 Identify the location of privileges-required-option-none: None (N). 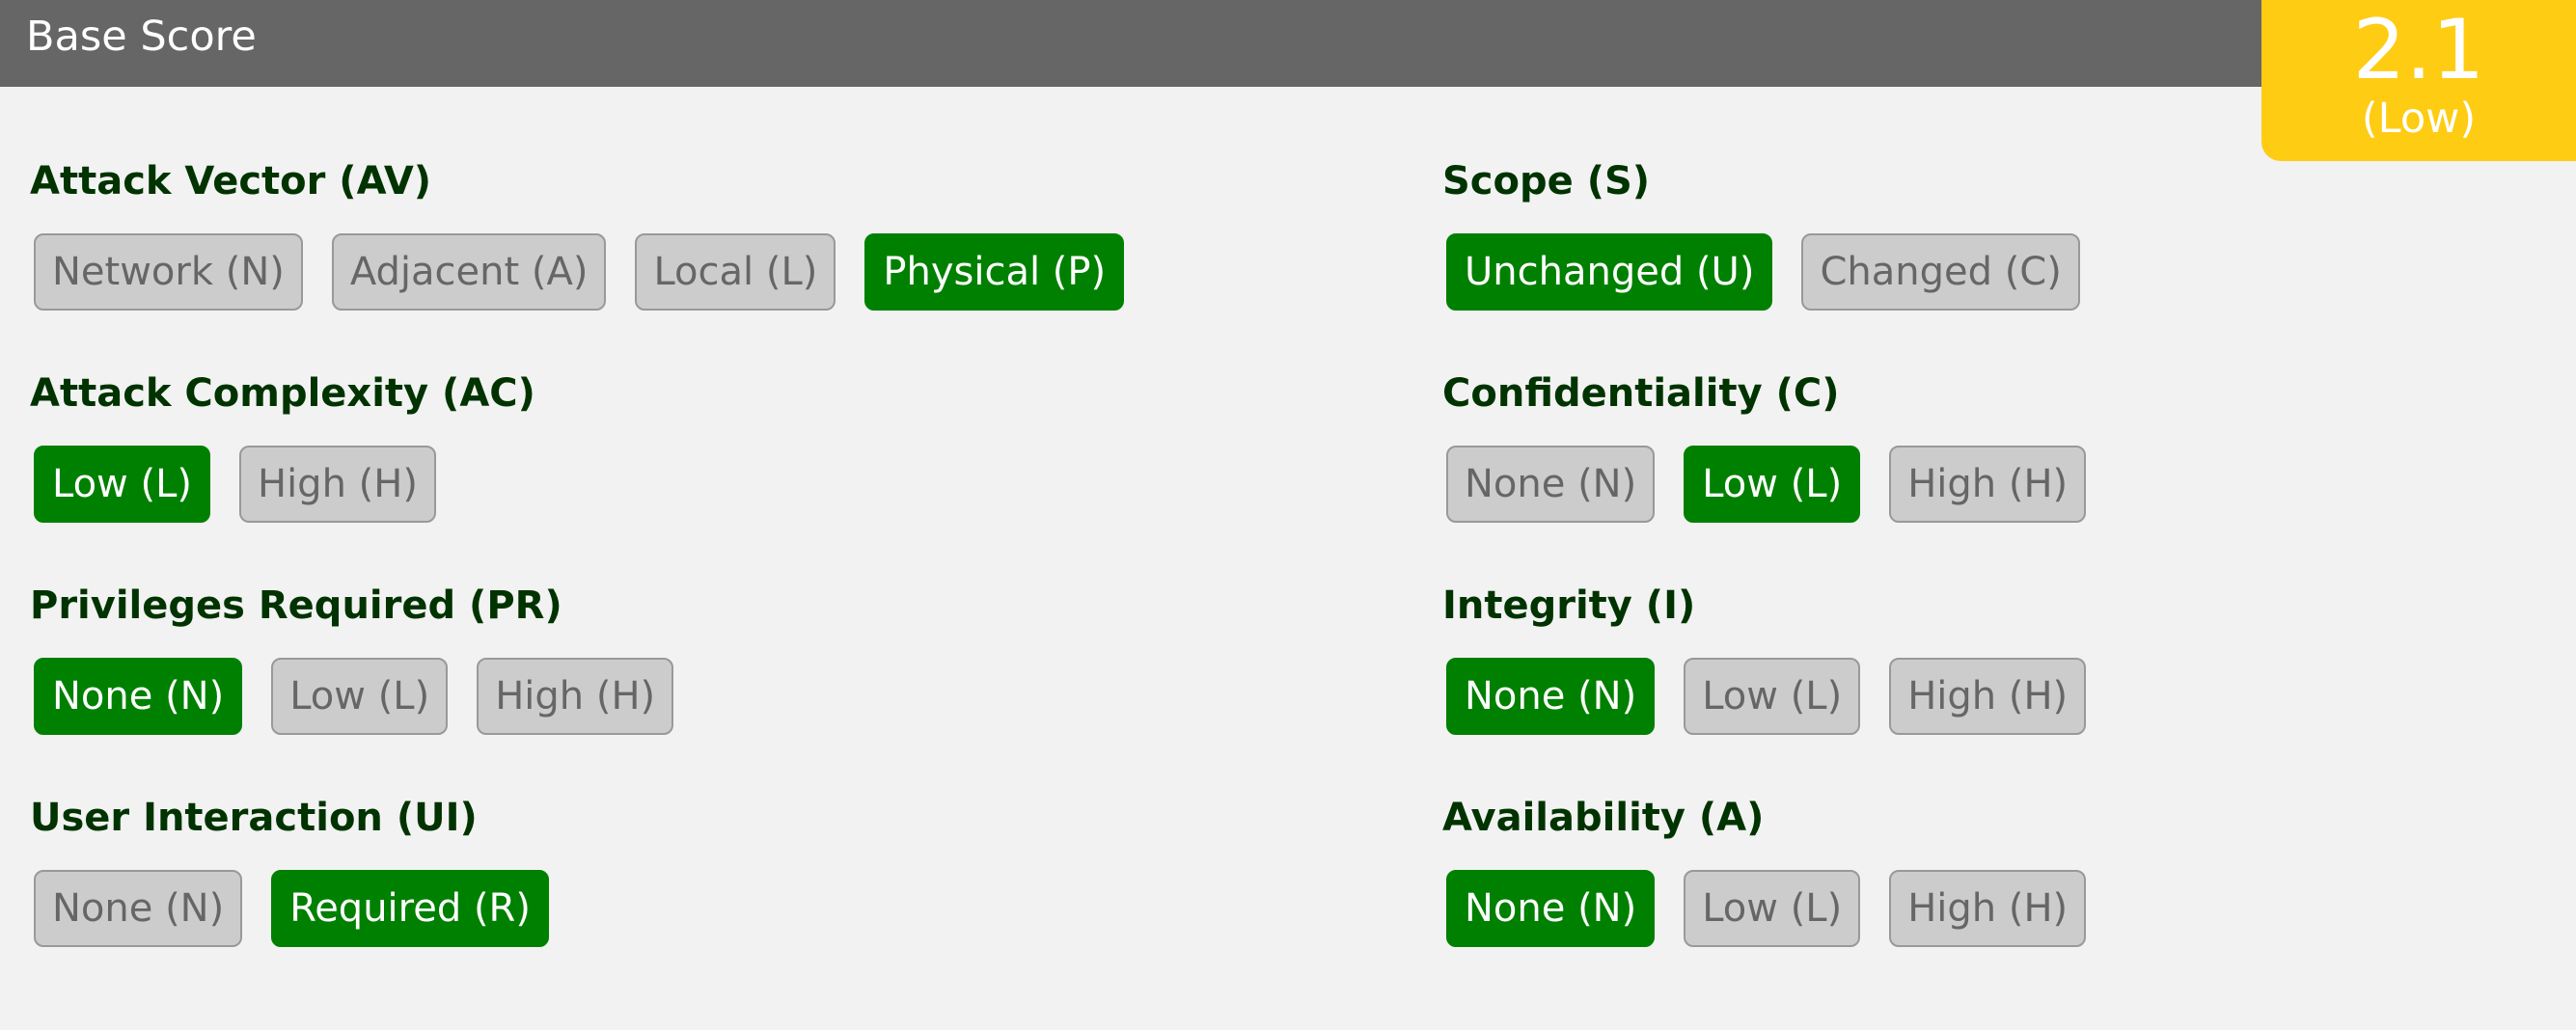
(138, 696).